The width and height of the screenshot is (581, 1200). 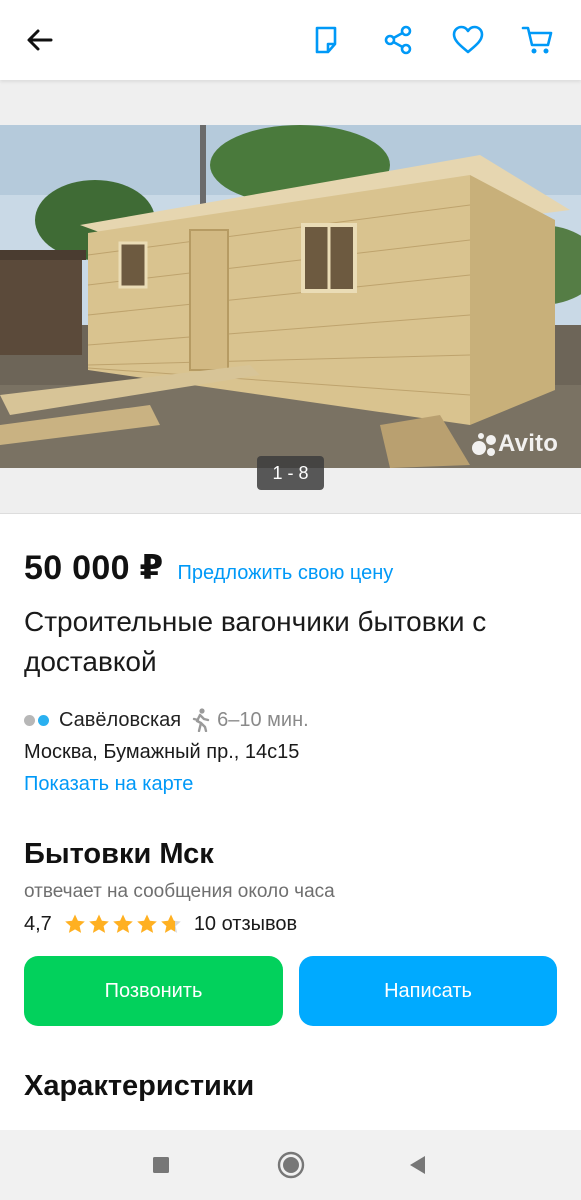 I want to click on arrow-left-icon, so click(x=40, y=40).